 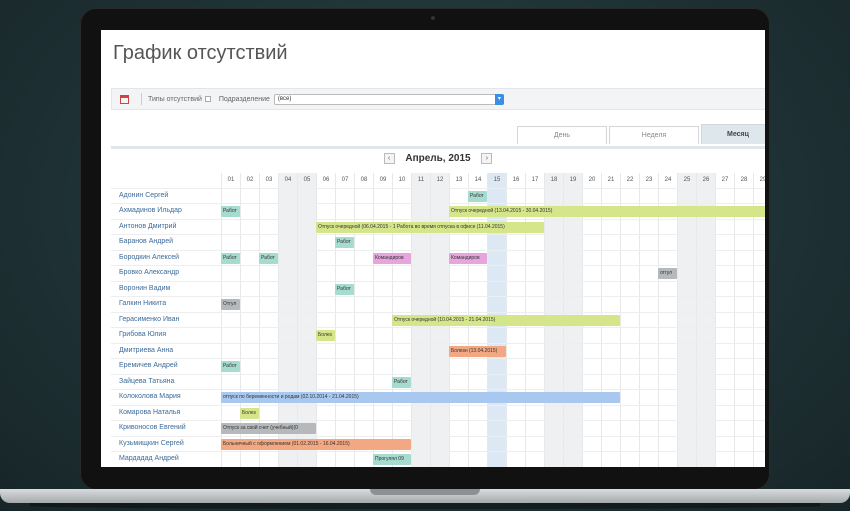 I want to click on division-select: (все) ▾, so click(x=388, y=99).